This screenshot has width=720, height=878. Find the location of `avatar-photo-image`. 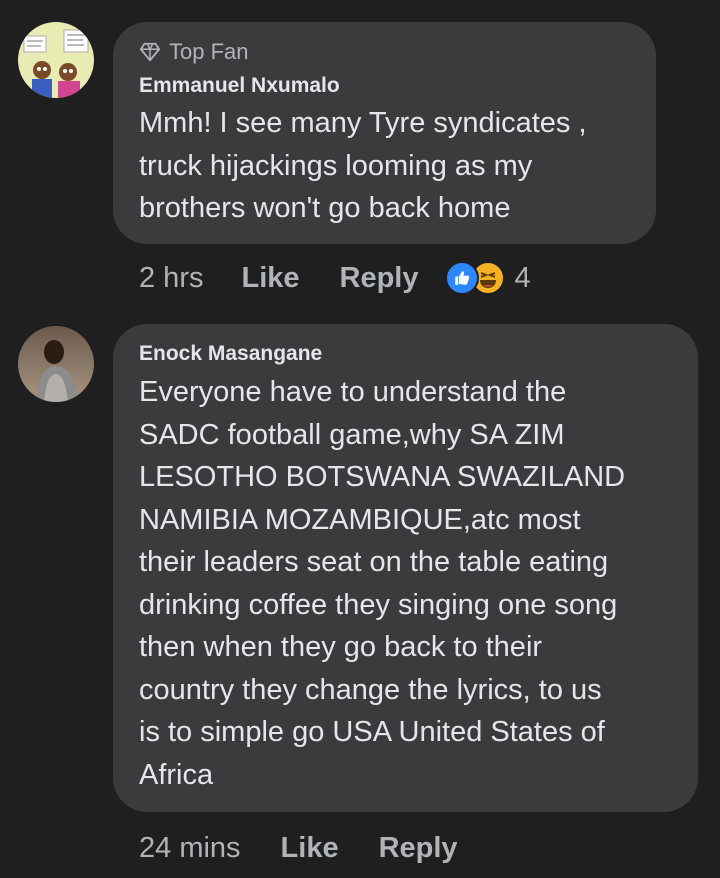

avatar-photo-image is located at coordinates (56, 364).